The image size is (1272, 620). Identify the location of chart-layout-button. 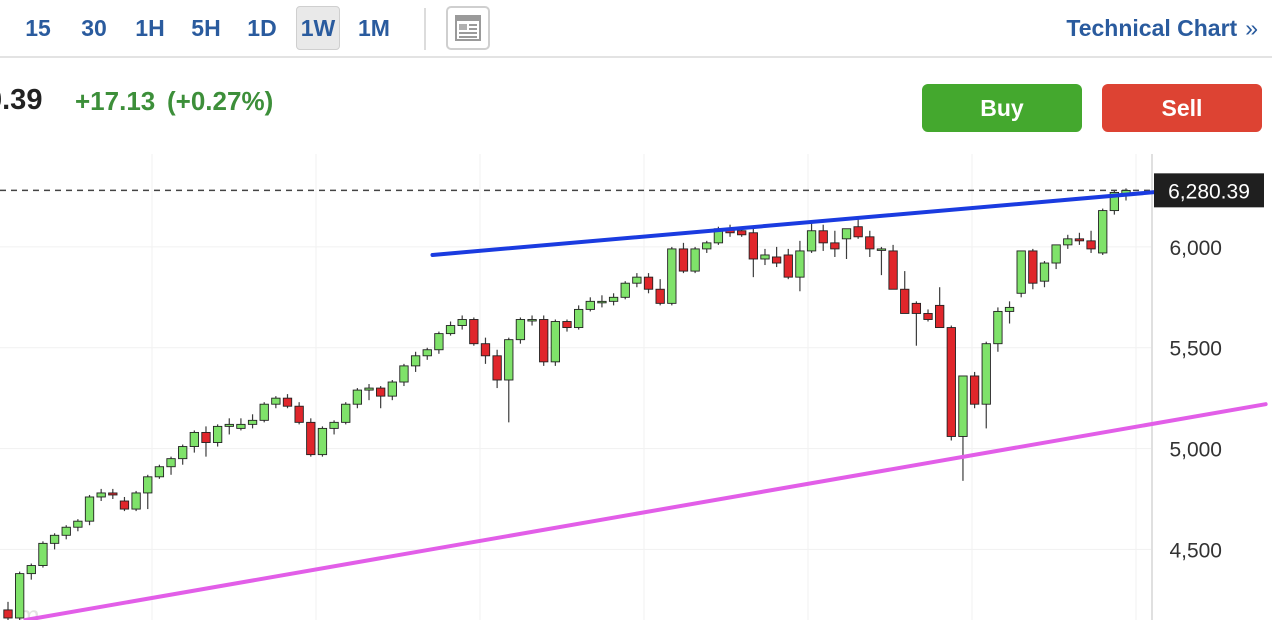
(468, 28).